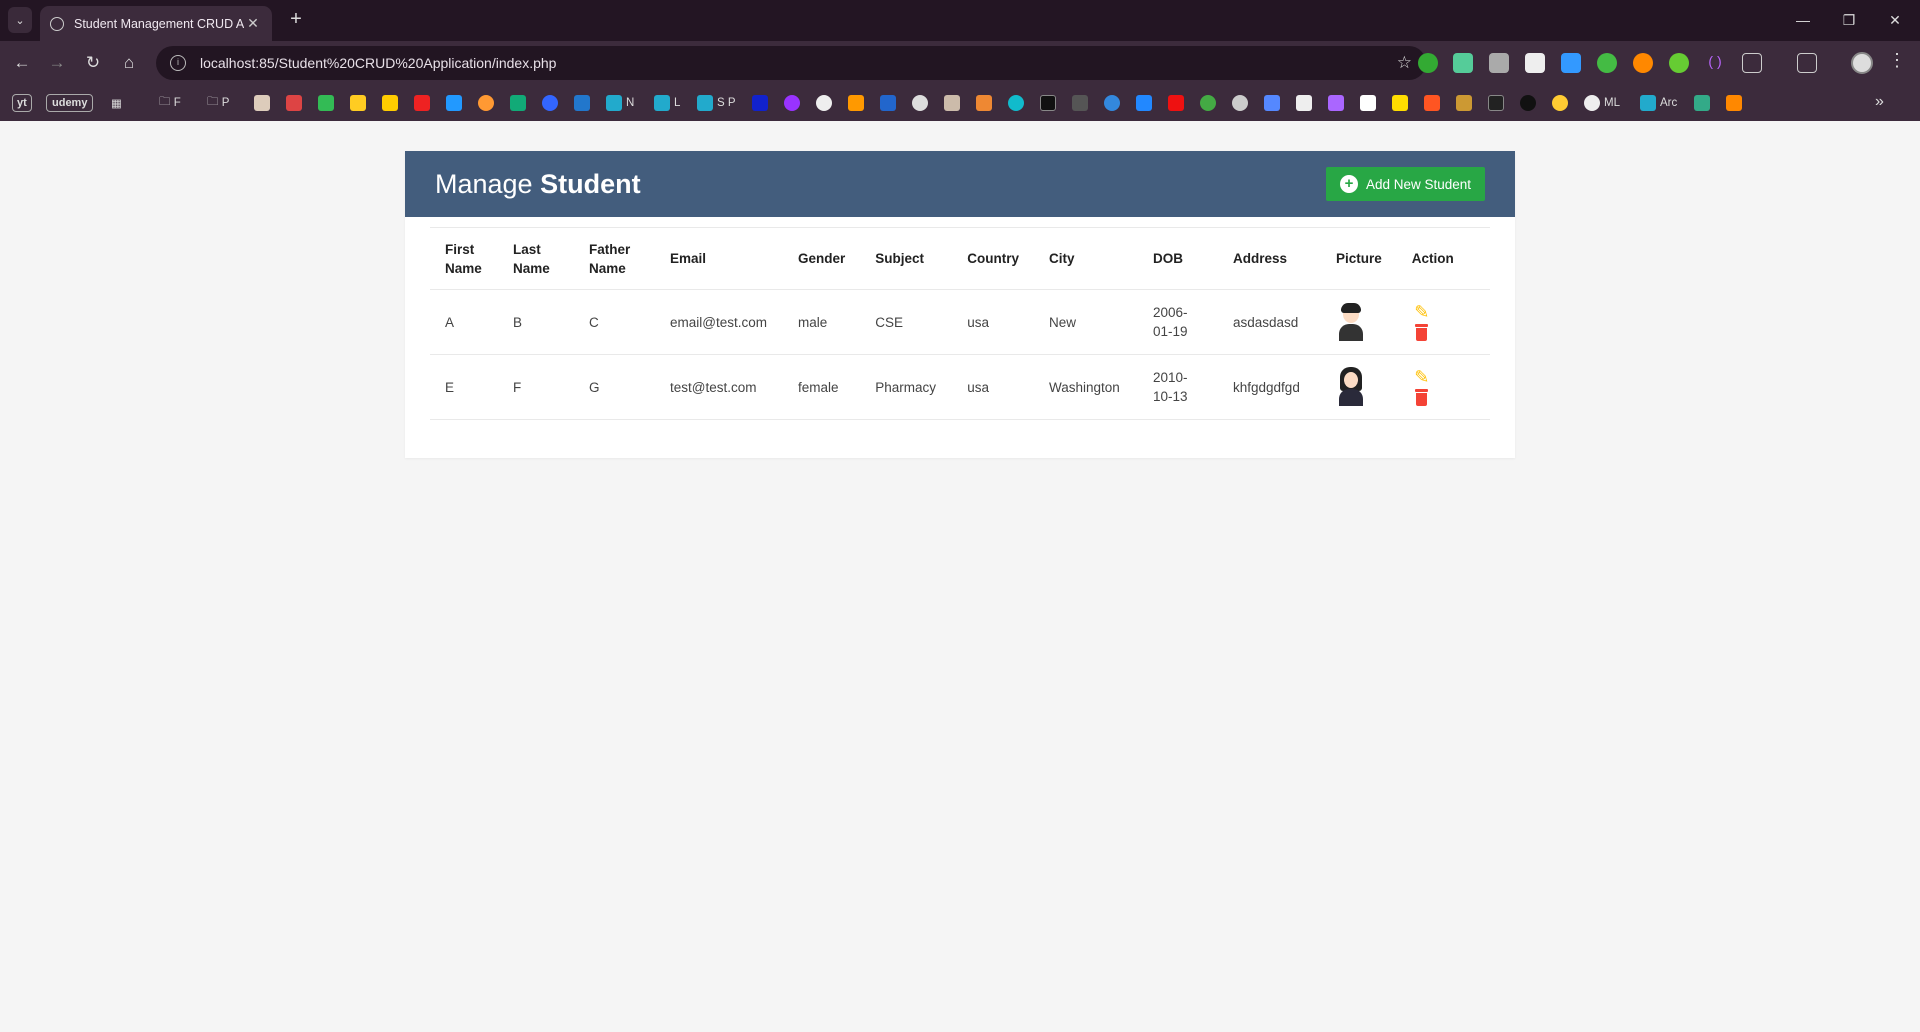  What do you see at coordinates (1807, 63) in the screenshot?
I see `side-panel-icon` at bounding box center [1807, 63].